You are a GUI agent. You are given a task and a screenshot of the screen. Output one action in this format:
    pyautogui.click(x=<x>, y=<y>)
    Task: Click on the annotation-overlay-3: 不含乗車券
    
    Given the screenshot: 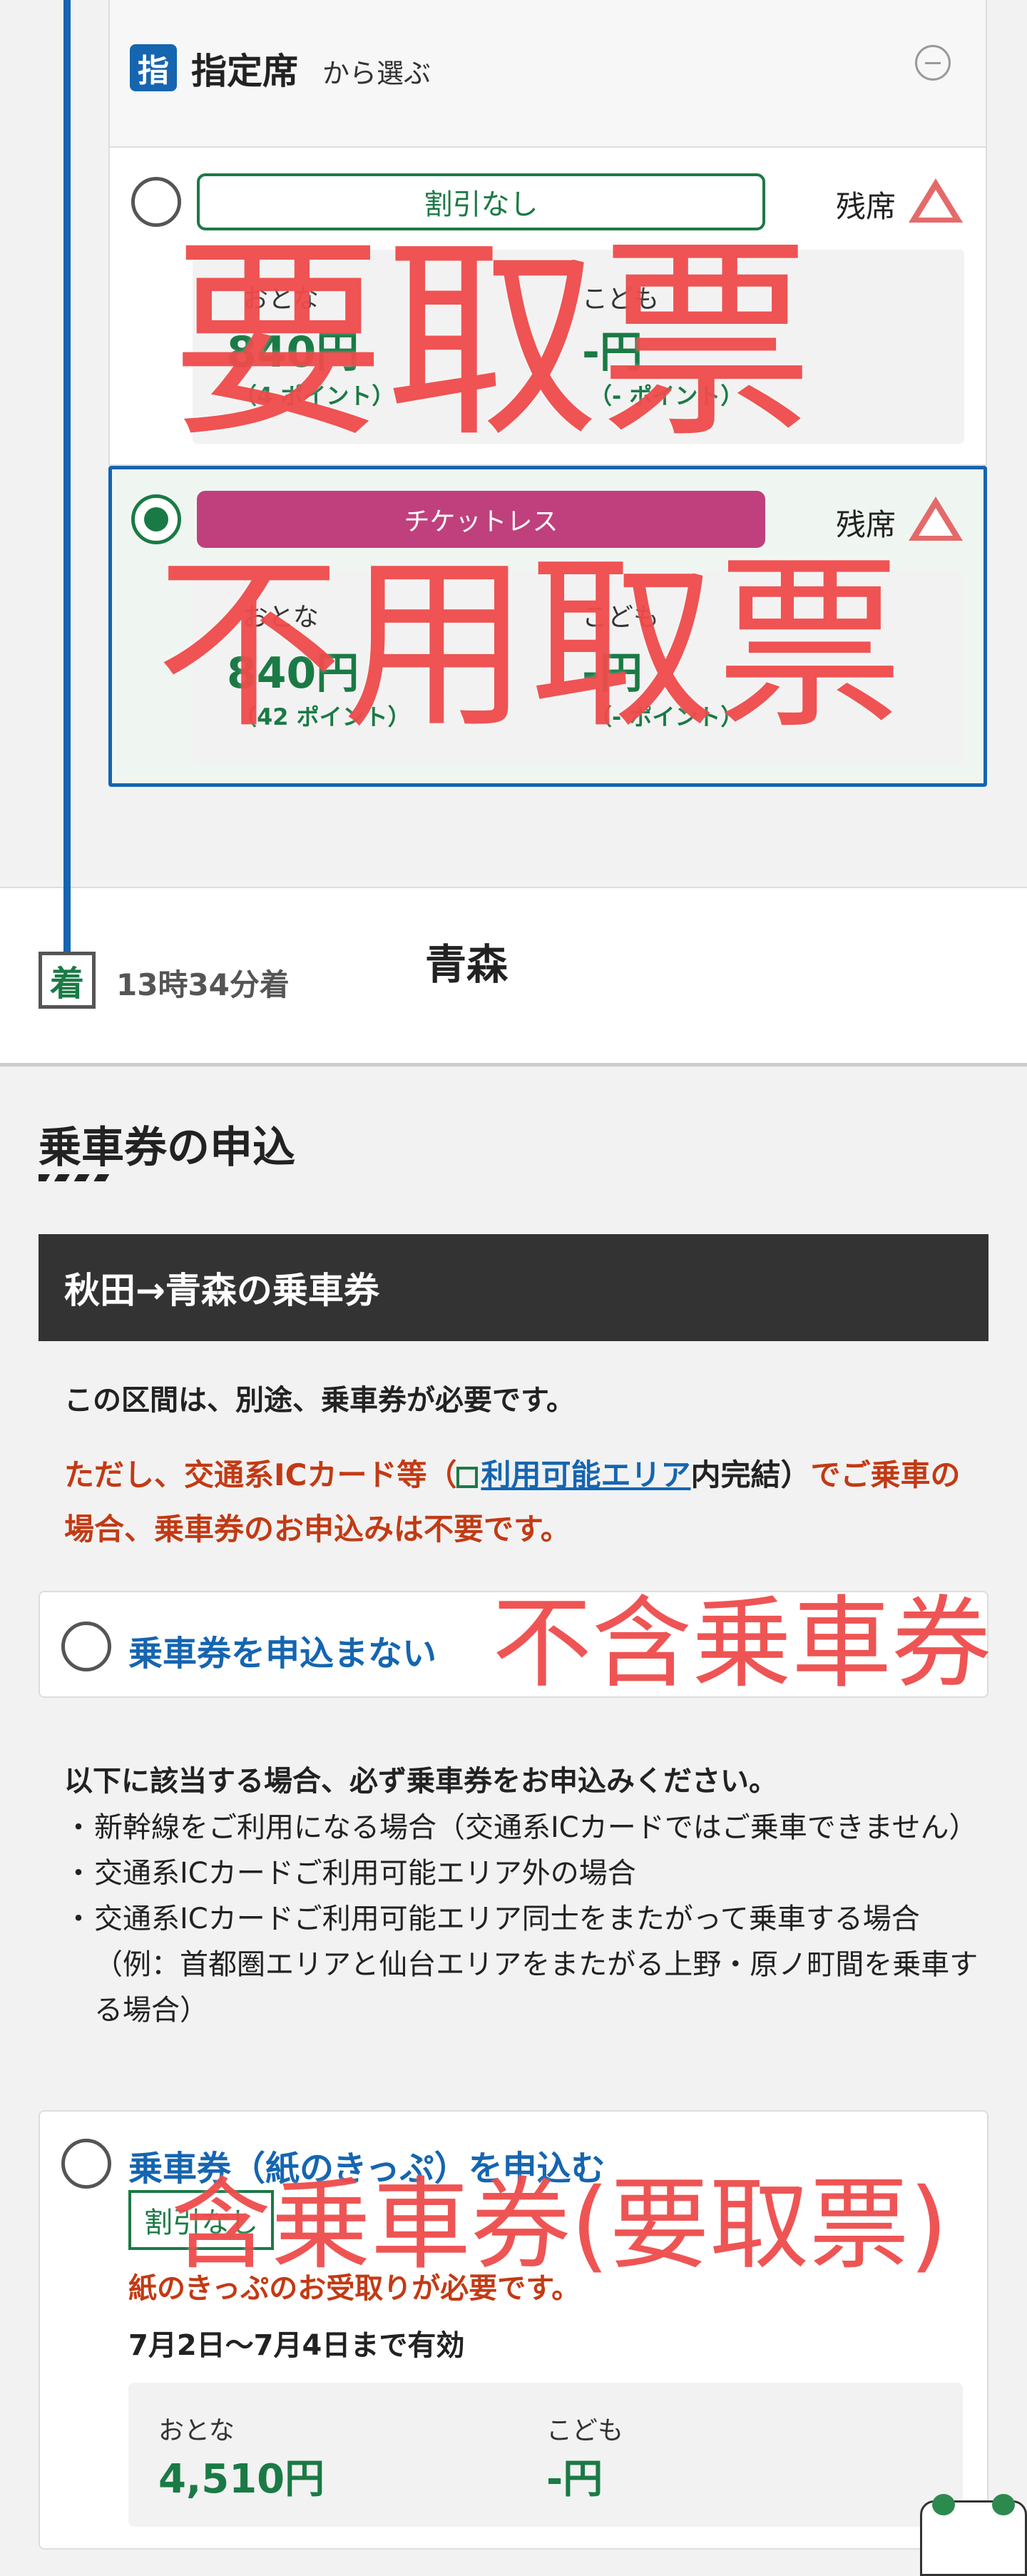 What is the action you would take?
    pyautogui.click(x=742, y=1644)
    